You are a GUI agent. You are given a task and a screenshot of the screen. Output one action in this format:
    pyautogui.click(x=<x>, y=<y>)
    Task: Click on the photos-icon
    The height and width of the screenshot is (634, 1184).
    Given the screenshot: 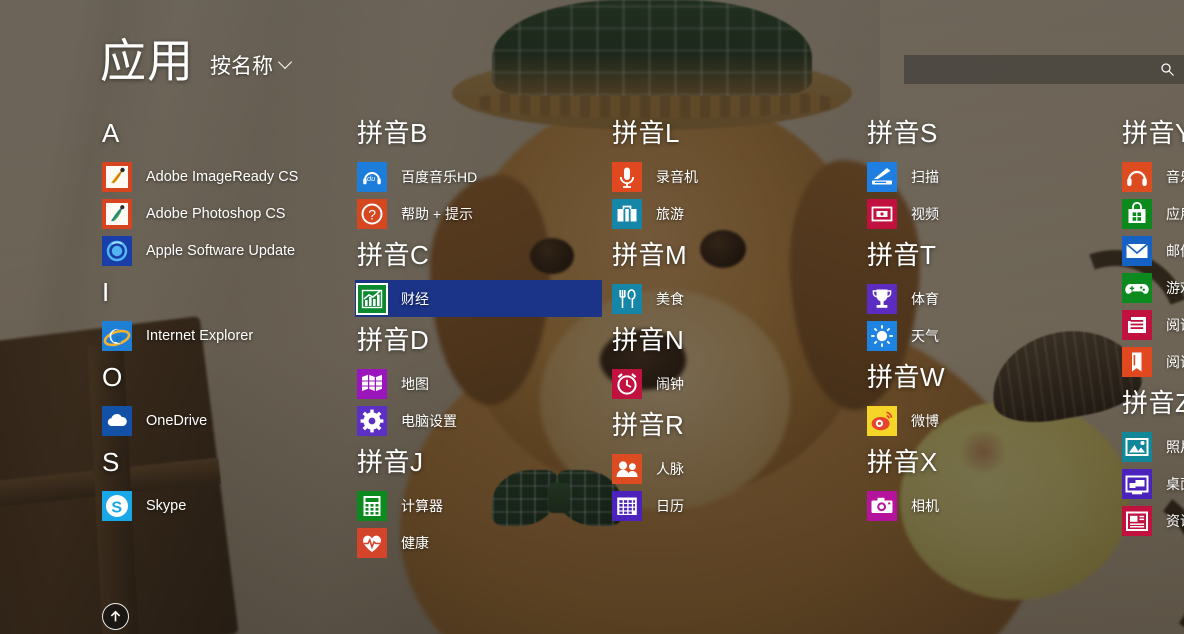 What is the action you would take?
    pyautogui.click(x=1137, y=446)
    